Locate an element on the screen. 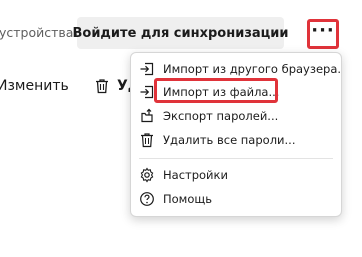 The image size is (362, 257). menu-item-settings: Настройки is located at coordinates (236, 175).